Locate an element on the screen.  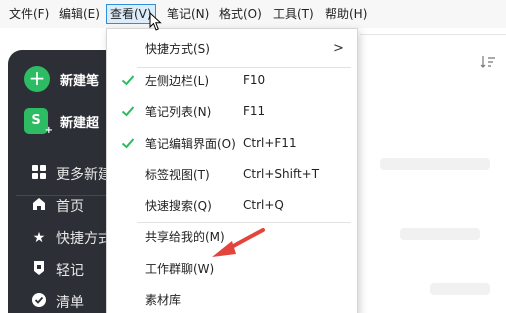
check-circle-icon is located at coordinates (39, 302).